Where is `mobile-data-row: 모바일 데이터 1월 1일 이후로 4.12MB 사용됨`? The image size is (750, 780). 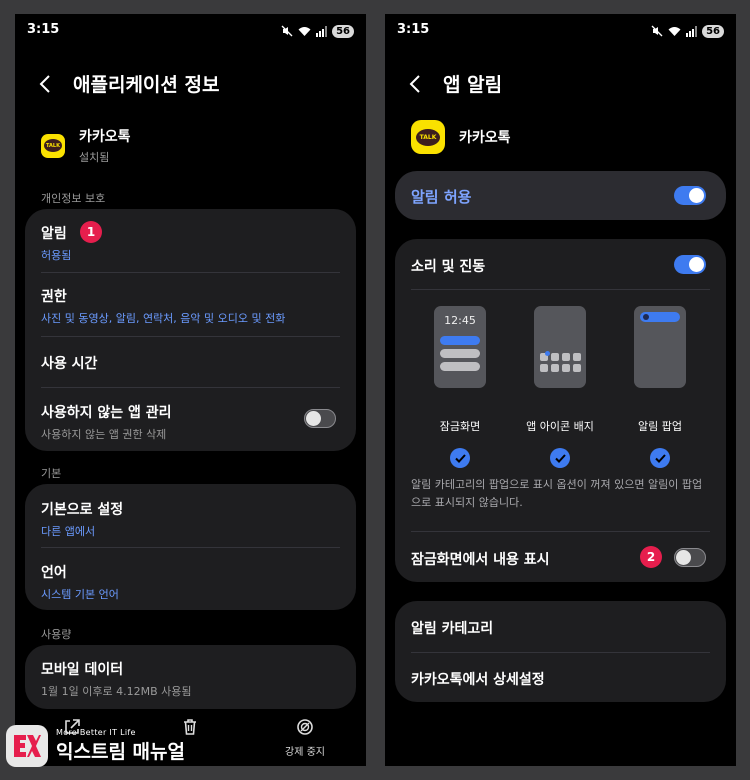
mobile-data-row: 모바일 데이터 1월 1일 이후로 4.12MB 사용됨 is located at coordinates (190, 679).